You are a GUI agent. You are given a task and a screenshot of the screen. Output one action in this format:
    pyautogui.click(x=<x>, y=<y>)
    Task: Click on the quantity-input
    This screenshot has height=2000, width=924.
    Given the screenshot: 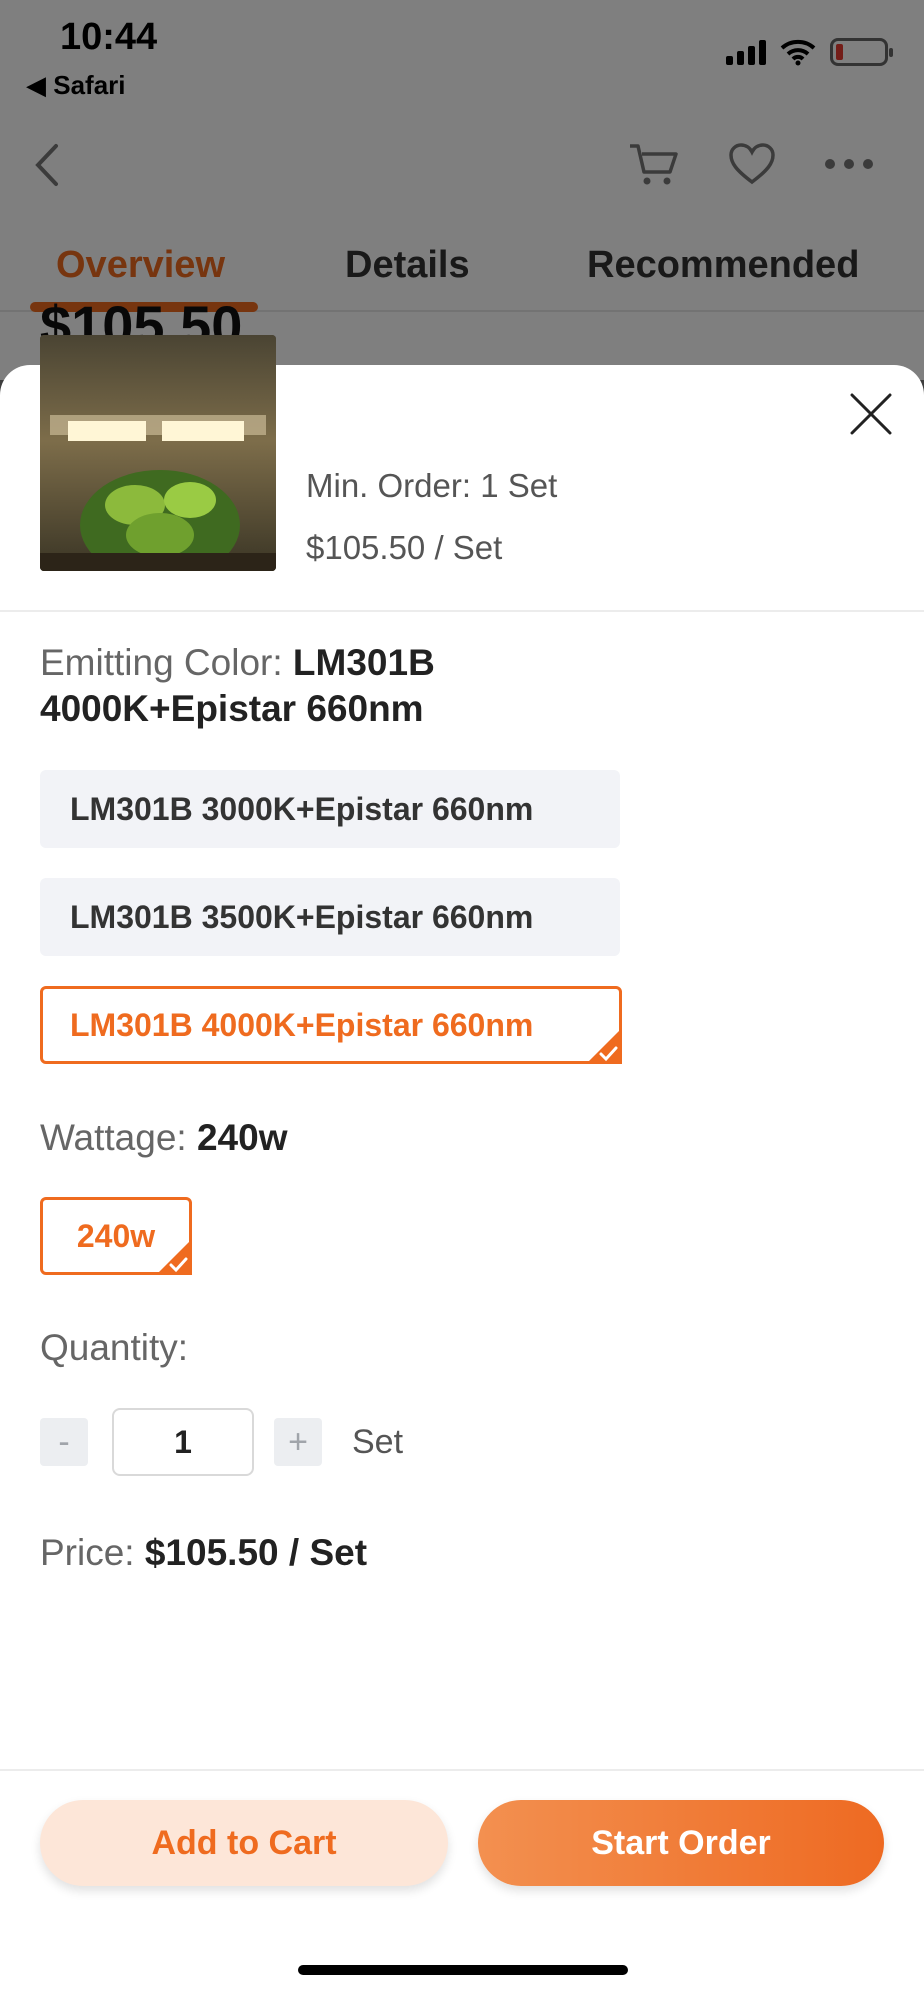 What is the action you would take?
    pyautogui.click(x=183, y=1442)
    